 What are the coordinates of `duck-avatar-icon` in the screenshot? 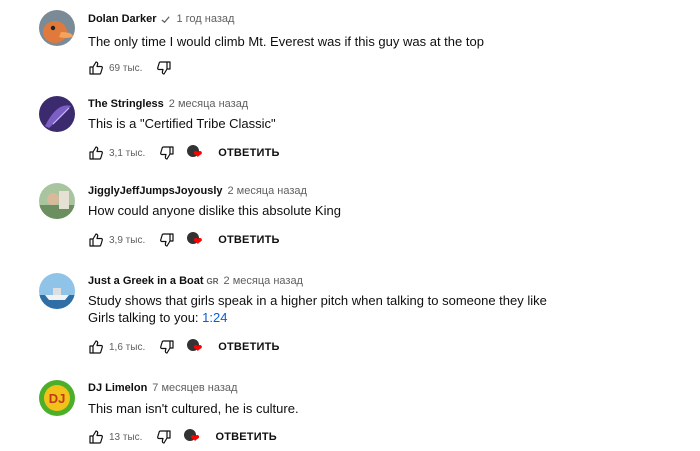 It's located at (57, 28).